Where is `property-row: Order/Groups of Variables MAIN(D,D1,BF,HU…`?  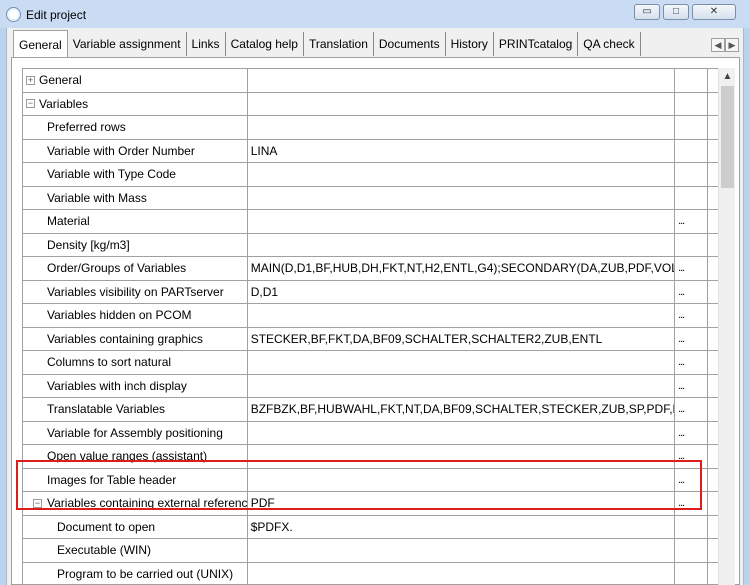
property-row: Order/Groups of Variables MAIN(D,D1,BF,HU… is located at coordinates (371, 269).